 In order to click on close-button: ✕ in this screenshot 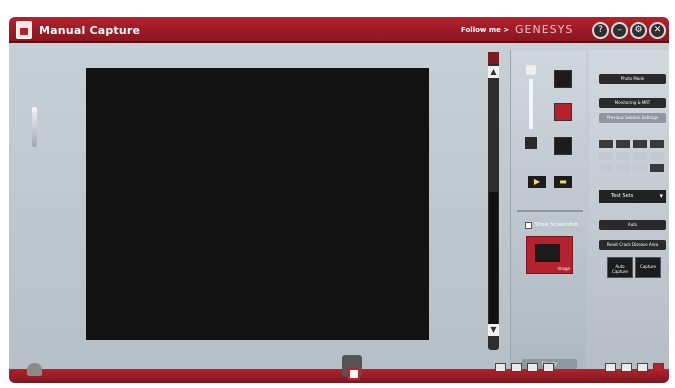, I will do `click(657, 30)`.